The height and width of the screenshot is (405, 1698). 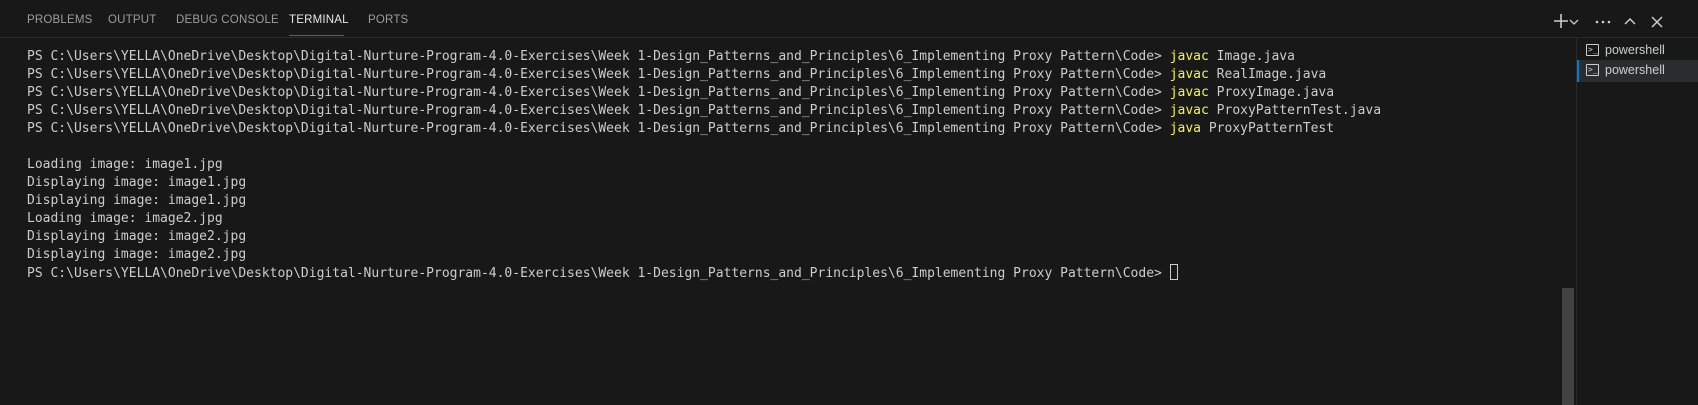 I want to click on ellipsis-icon, so click(x=1603, y=21).